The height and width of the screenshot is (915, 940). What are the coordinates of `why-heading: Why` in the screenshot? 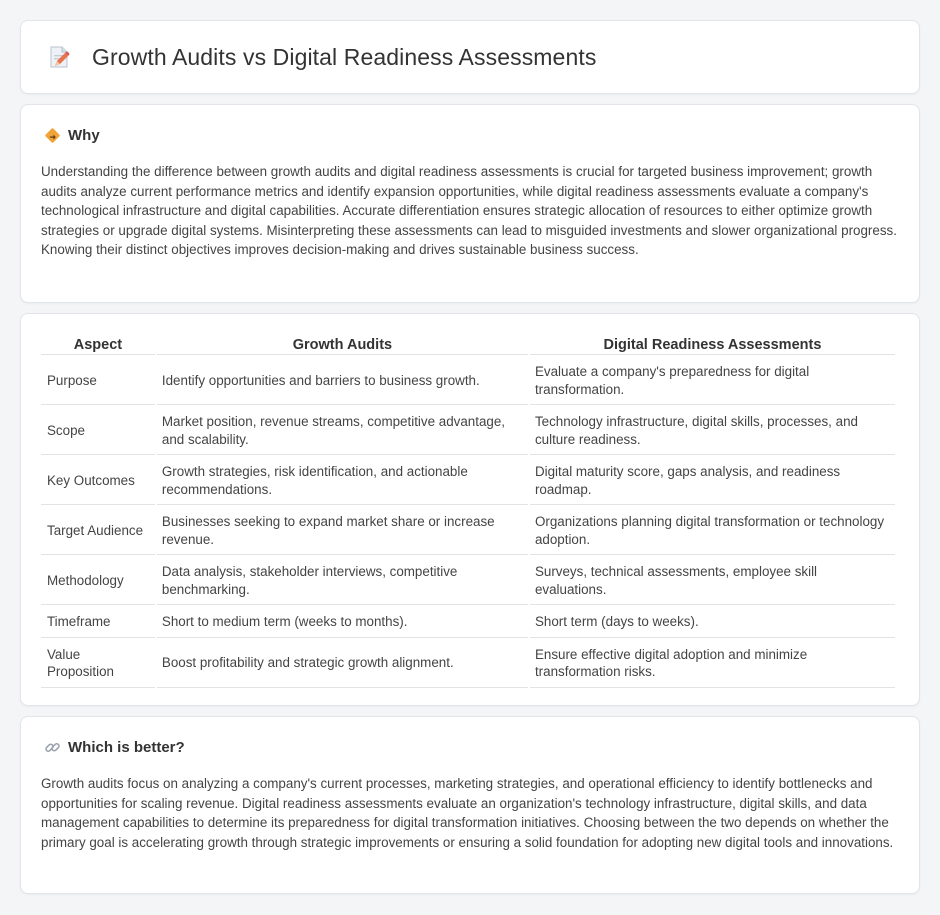 It's located at (84, 135).